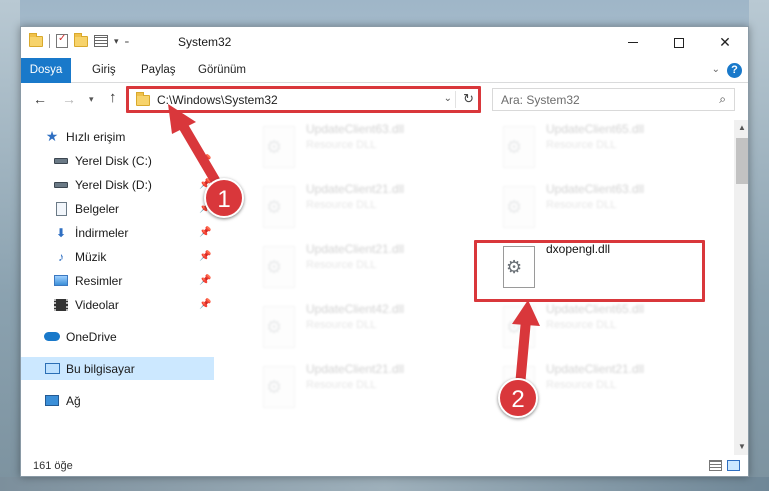 This screenshot has height=491, width=769. Describe the element at coordinates (384, 484) in the screenshot. I see `desktop-background-bottom` at that location.